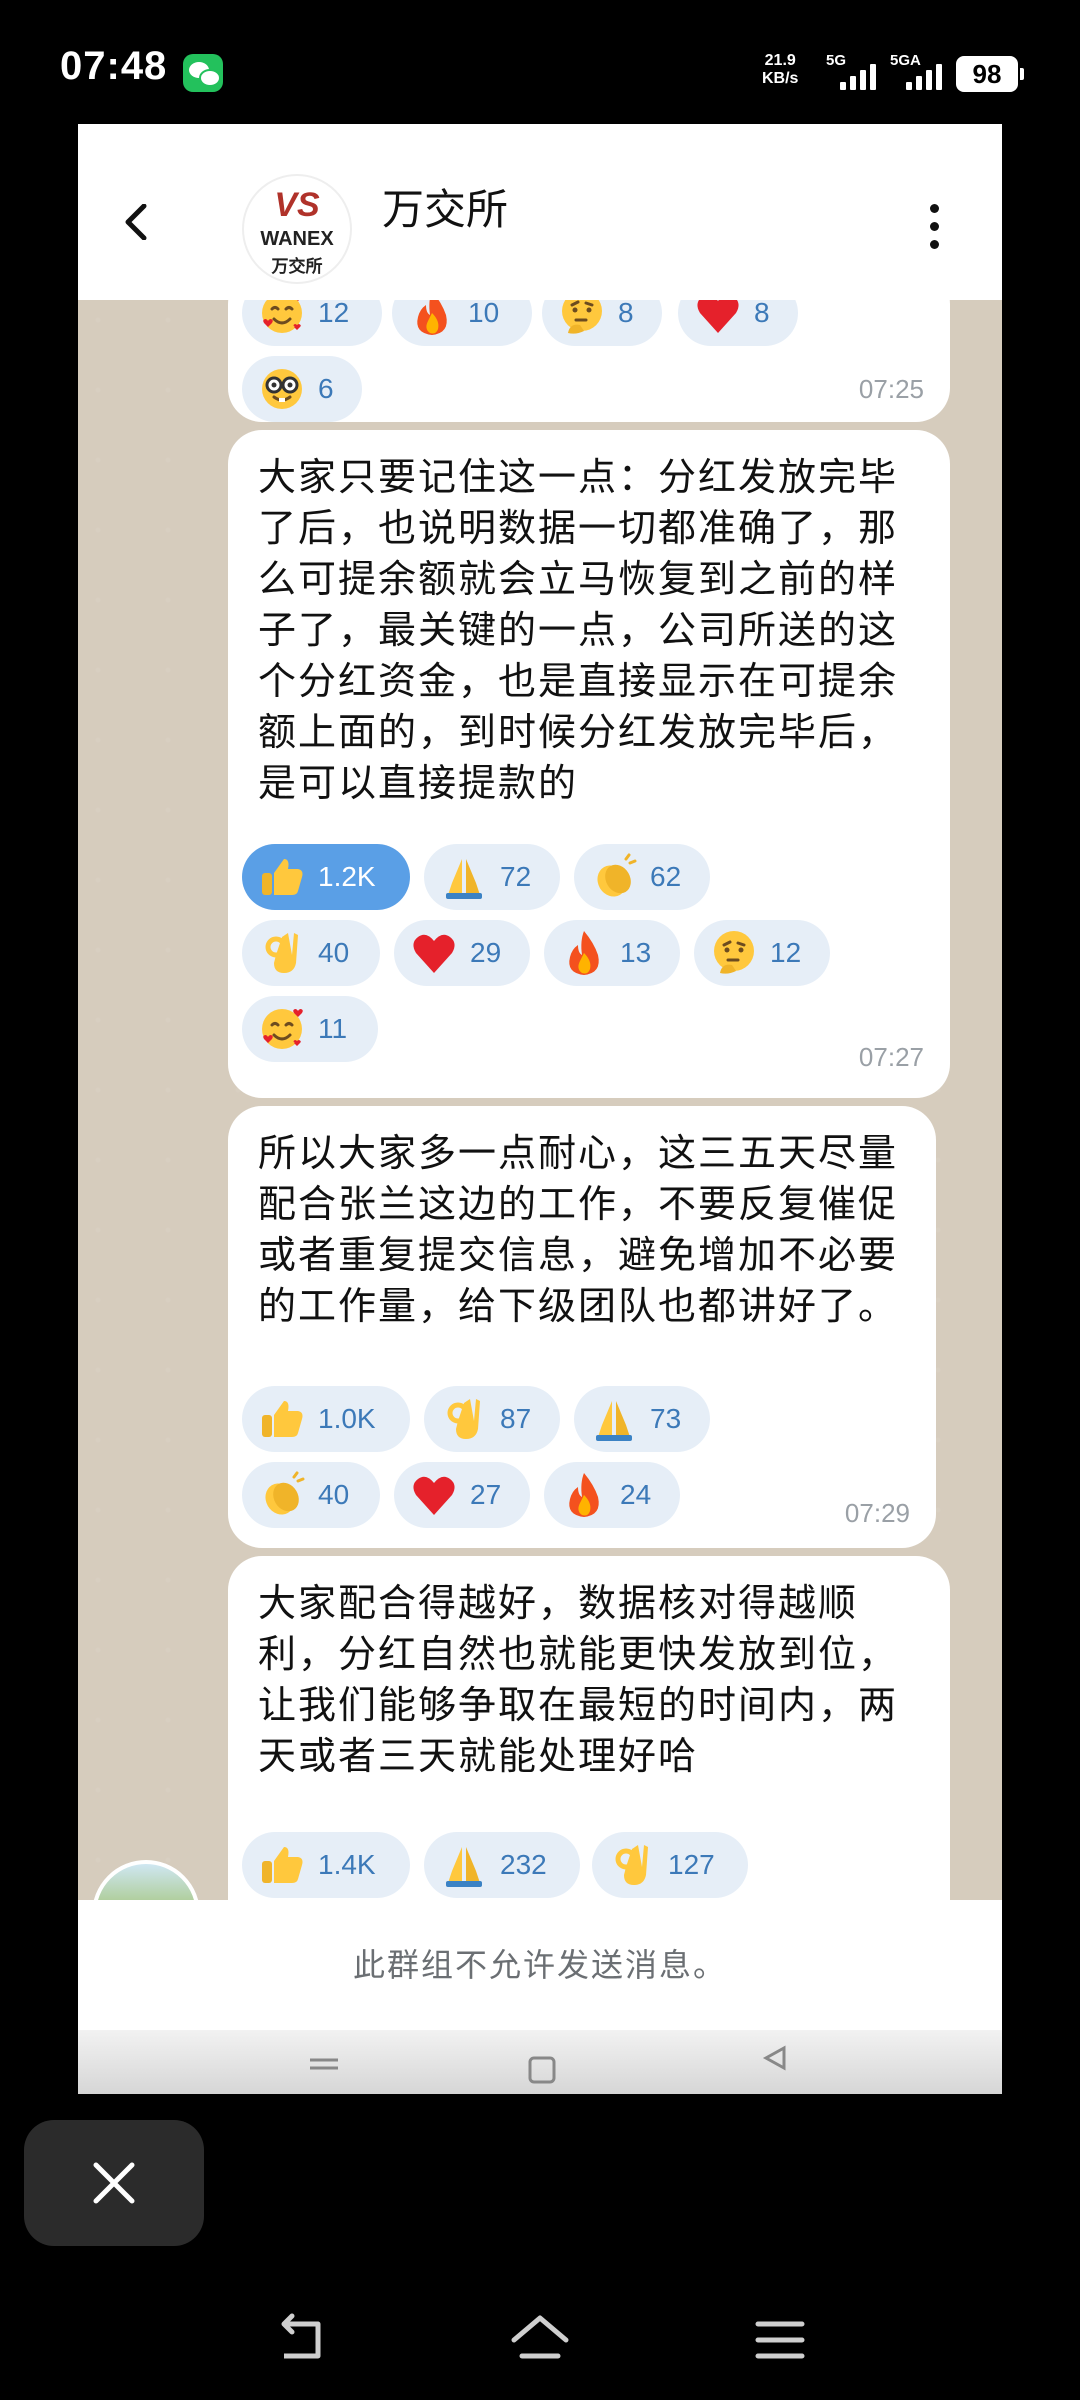 This screenshot has height=2400, width=1080. I want to click on compose-disabled-notice: 此群组不允许发送消息。, so click(540, 1965).